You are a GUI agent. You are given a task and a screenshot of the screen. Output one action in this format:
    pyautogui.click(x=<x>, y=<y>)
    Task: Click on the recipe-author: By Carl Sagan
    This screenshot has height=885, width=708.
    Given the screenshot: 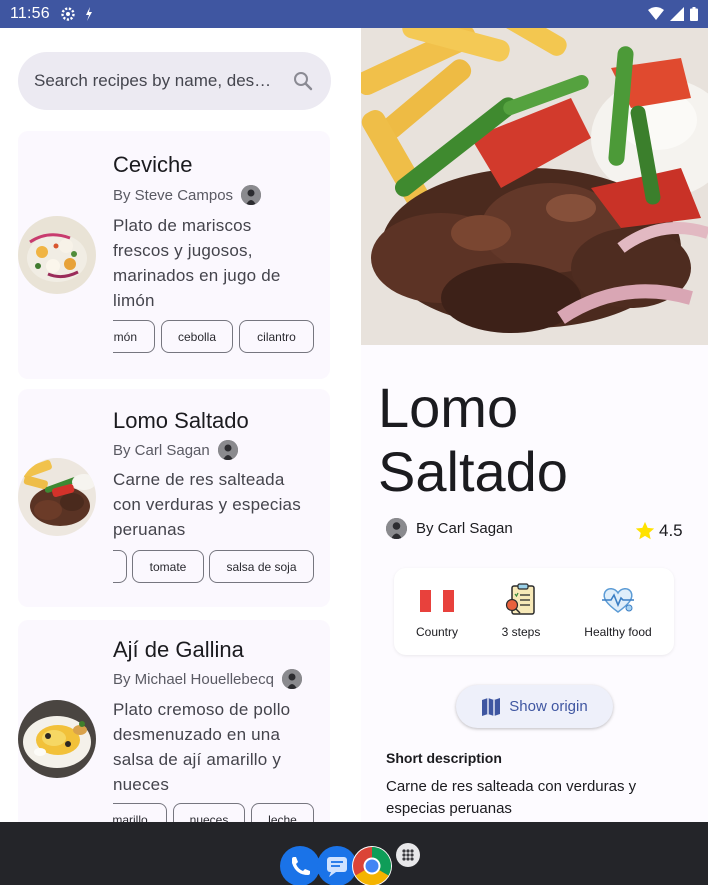 What is the action you would take?
    pyautogui.click(x=175, y=450)
    